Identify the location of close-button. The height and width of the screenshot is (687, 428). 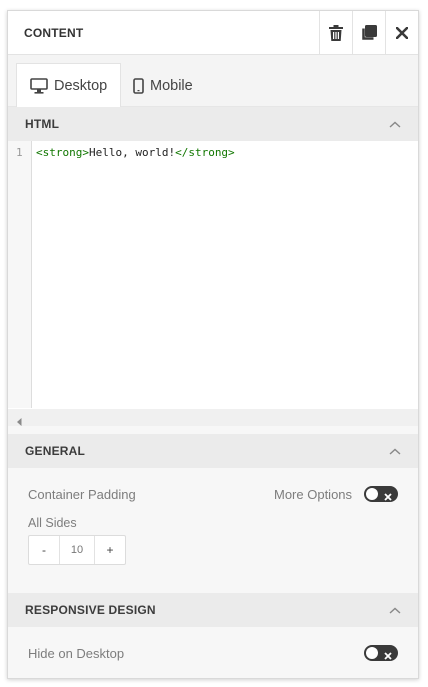
(401, 32).